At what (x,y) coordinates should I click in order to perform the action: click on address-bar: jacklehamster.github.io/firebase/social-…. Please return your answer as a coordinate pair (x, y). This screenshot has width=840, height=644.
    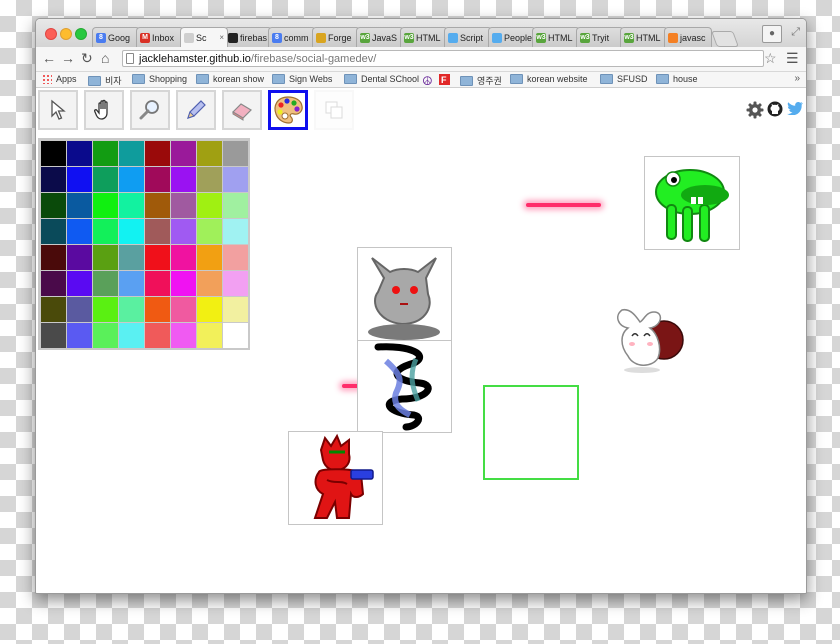
    Looking at the image, I should click on (443, 58).